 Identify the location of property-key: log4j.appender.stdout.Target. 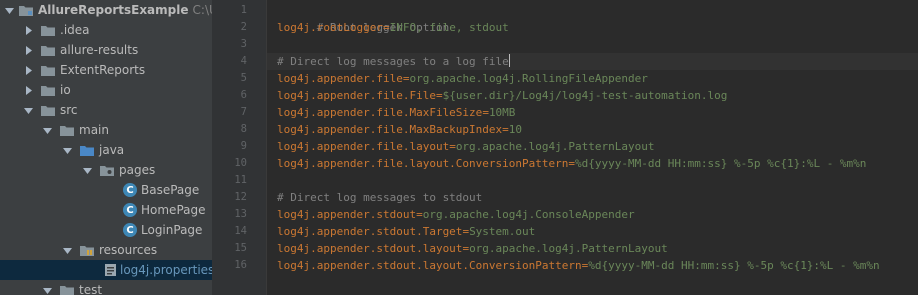
(370, 231).